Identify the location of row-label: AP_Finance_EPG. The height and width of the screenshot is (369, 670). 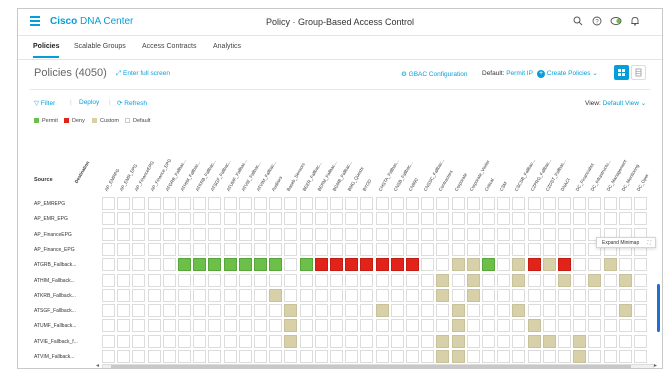
(54, 250).